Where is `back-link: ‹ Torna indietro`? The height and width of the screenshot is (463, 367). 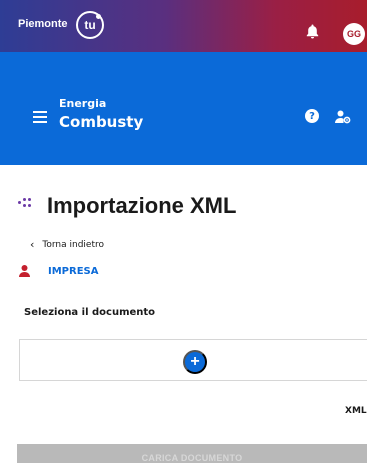
back-link: ‹ Torna indietro is located at coordinates (67, 244).